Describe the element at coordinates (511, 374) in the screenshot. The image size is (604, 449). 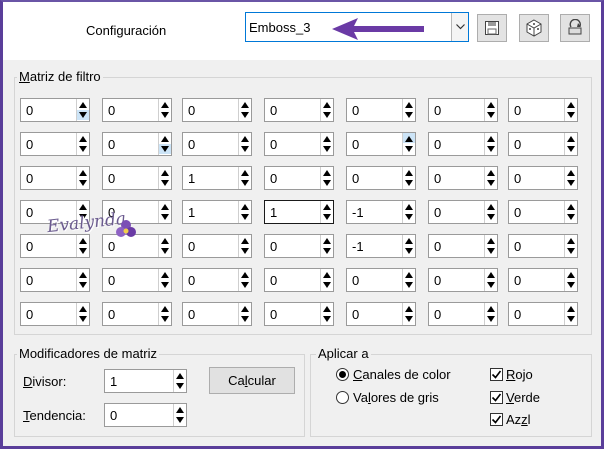
I see `check-red: Rojo` at that location.